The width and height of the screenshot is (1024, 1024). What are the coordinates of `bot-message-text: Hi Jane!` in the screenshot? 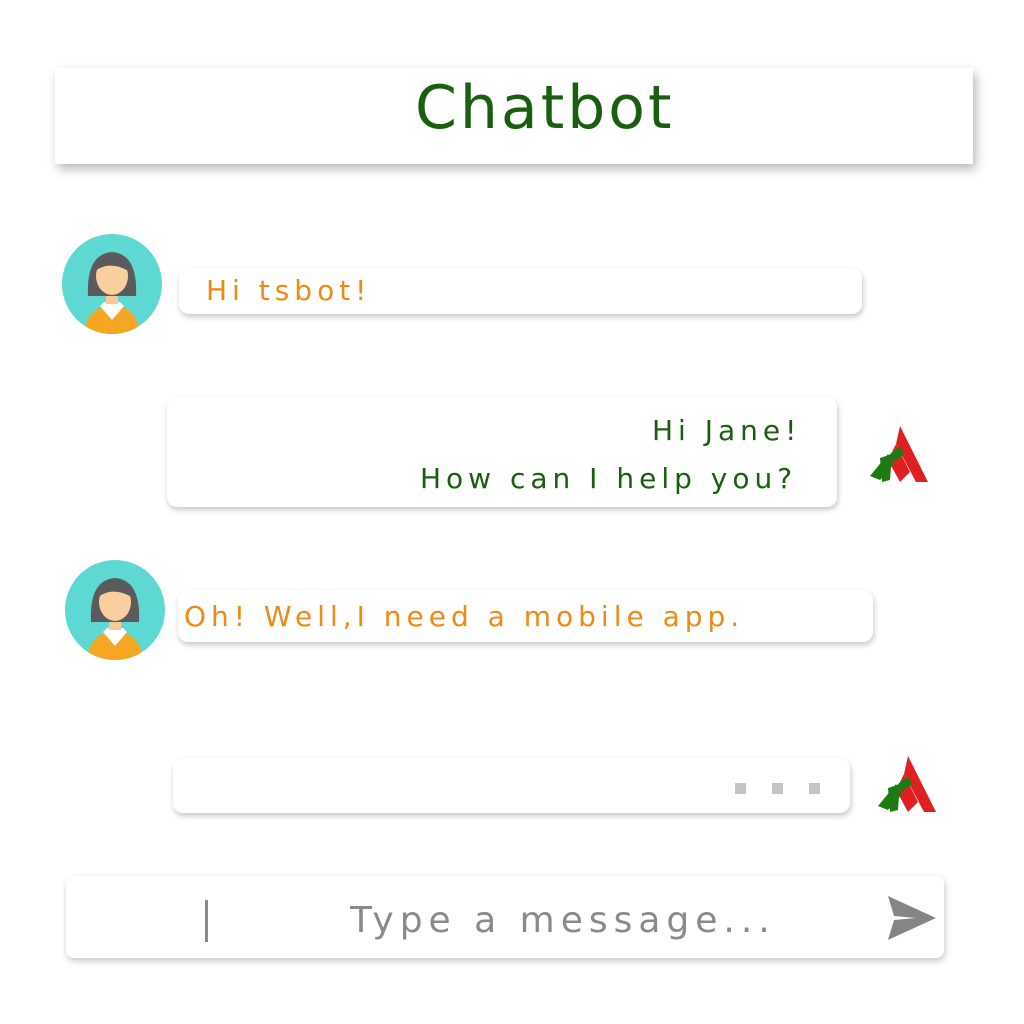 It's located at (727, 430).